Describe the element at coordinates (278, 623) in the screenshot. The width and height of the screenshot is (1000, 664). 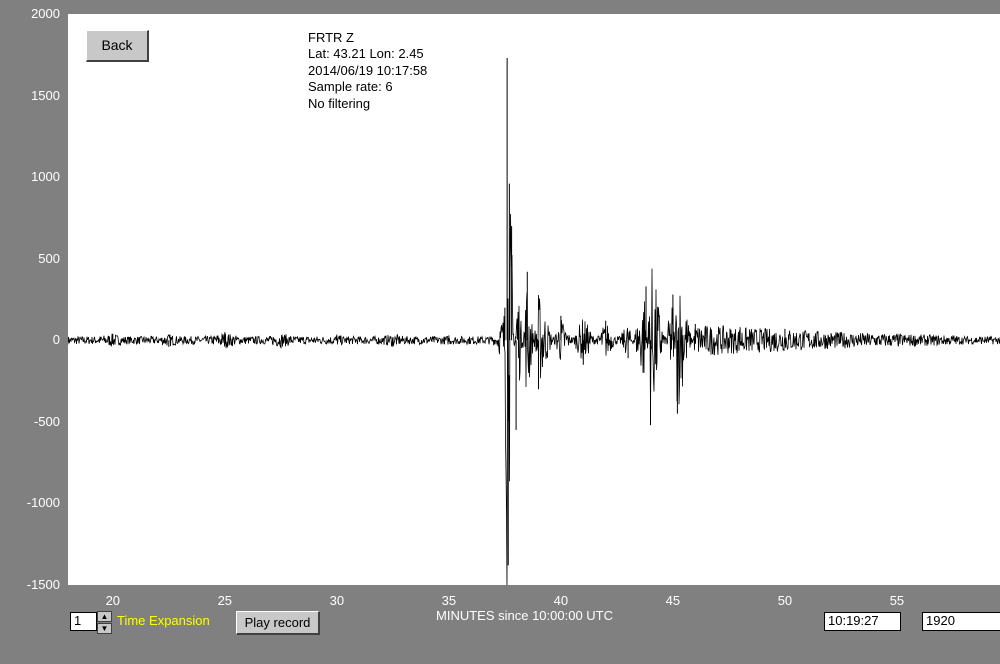
I see `play-record-button: Play record` at that location.